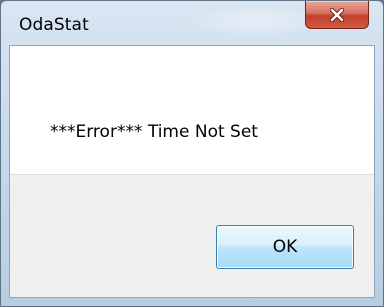 The height and width of the screenshot is (307, 384). What do you see at coordinates (54, 25) in the screenshot?
I see `window-title: OdaStat` at bounding box center [54, 25].